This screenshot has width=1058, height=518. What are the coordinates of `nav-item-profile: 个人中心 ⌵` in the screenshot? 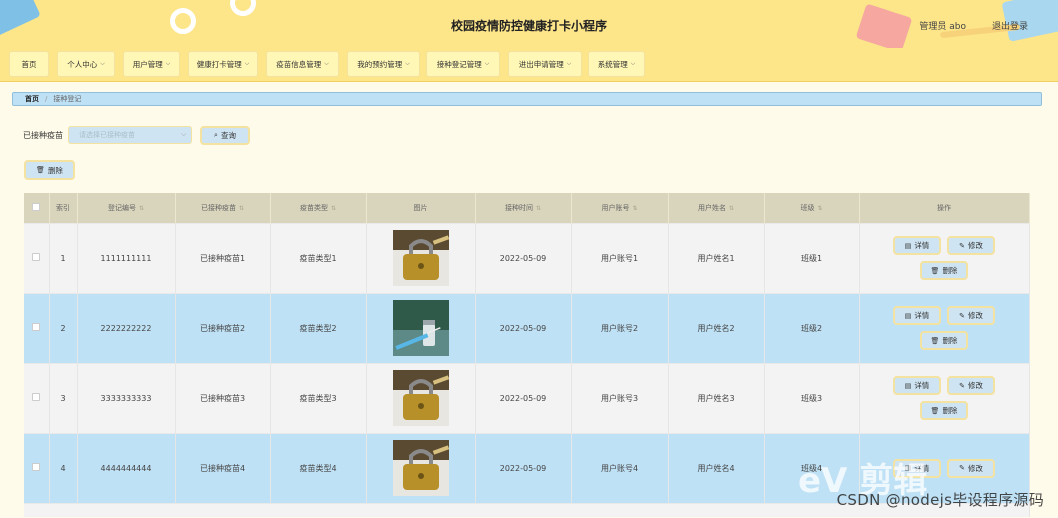 It's located at (86, 64).